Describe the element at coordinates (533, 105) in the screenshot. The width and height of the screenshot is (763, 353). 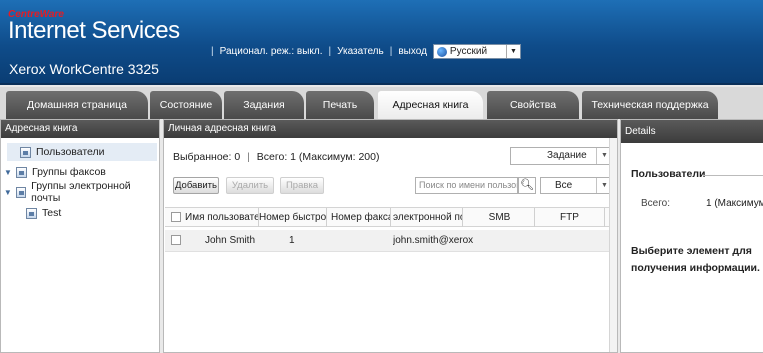
I see `tab-properties: Свойства` at that location.